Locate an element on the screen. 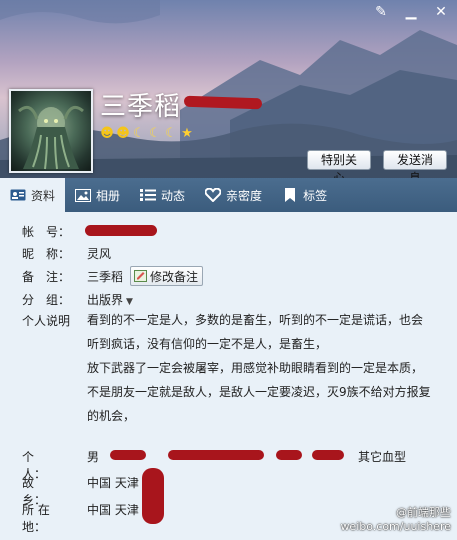 The image size is (457, 540). signature-line: 放下武器了一定会被屠宰，用感觉补助眼睛看到的一定是本质， is located at coordinates (255, 368).